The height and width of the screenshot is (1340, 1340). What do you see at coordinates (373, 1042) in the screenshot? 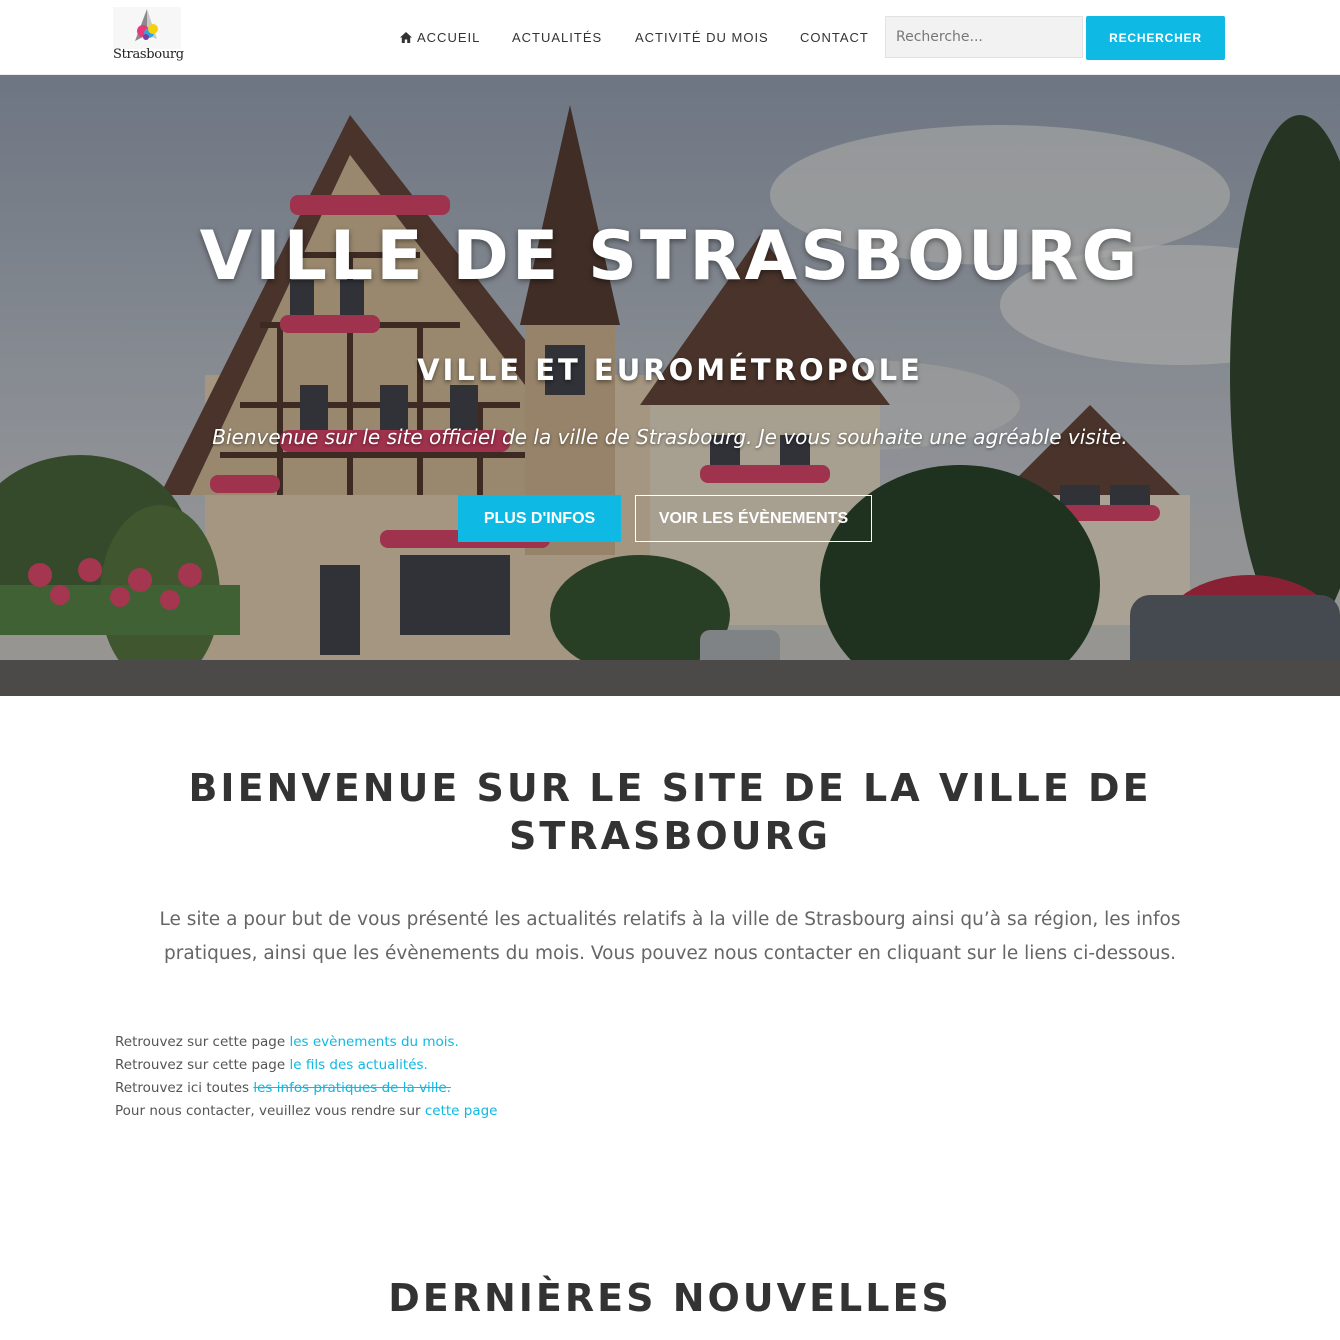
I see `events-link: les evènements du mois.` at bounding box center [373, 1042].